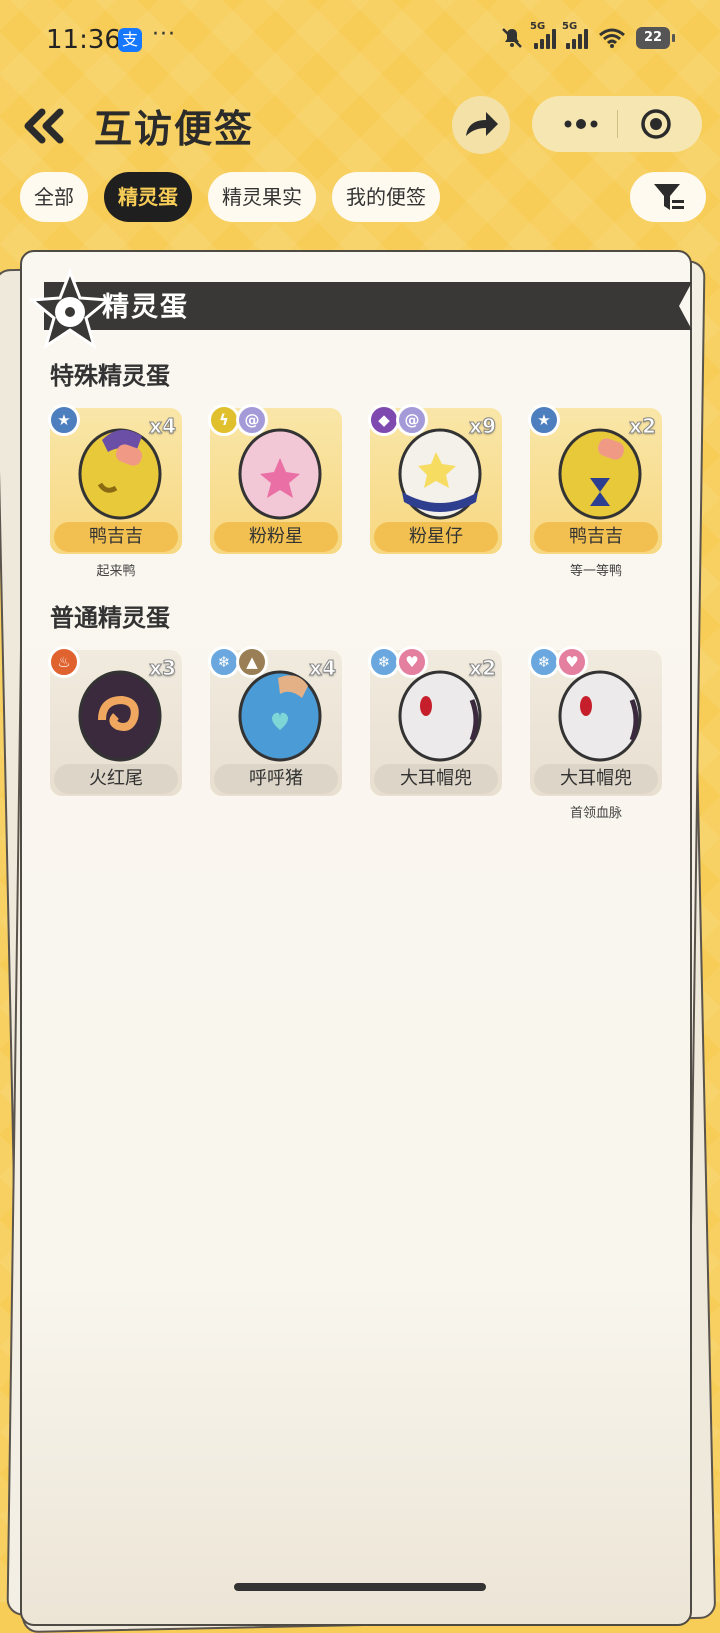  What do you see at coordinates (276, 537) in the screenshot?
I see `egg-name: 粉粉星` at bounding box center [276, 537].